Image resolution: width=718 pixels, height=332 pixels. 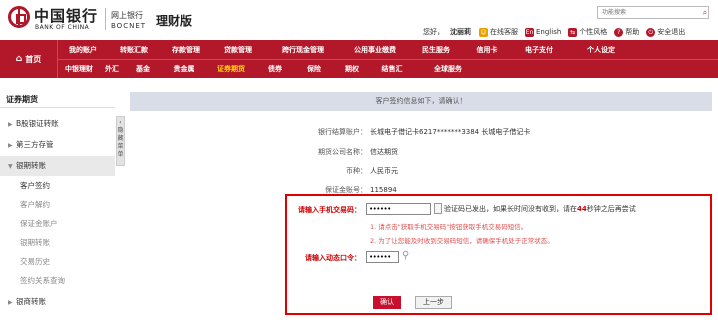 I want to click on sidebar-sub-transaction-history: 交易历史, so click(x=57, y=262).